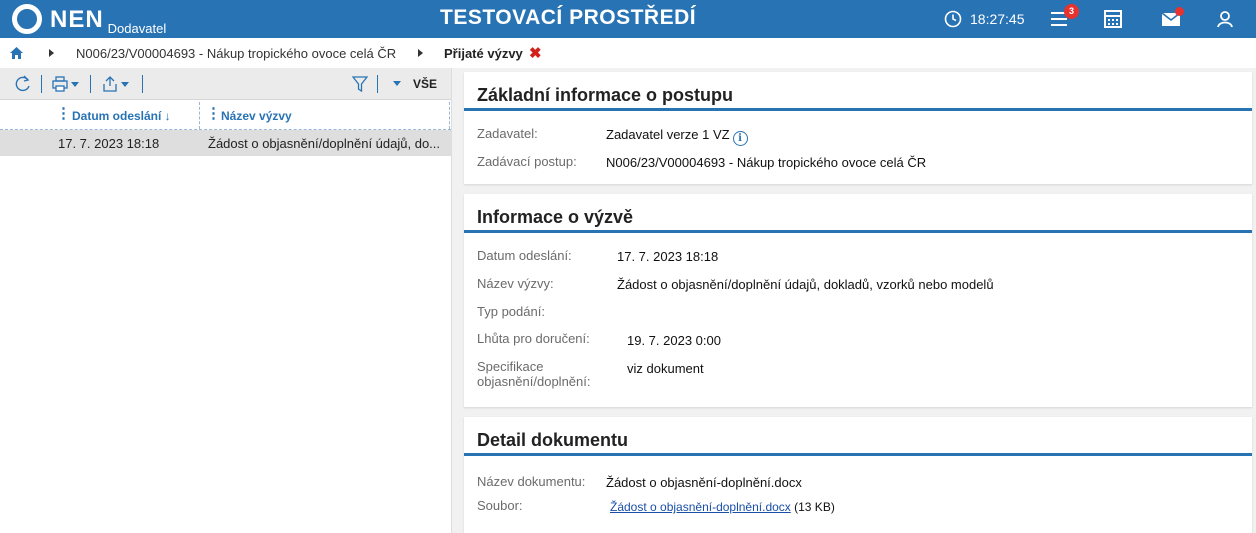  I want to click on datum-value: 17. 7. 2023 18:18, so click(668, 256).